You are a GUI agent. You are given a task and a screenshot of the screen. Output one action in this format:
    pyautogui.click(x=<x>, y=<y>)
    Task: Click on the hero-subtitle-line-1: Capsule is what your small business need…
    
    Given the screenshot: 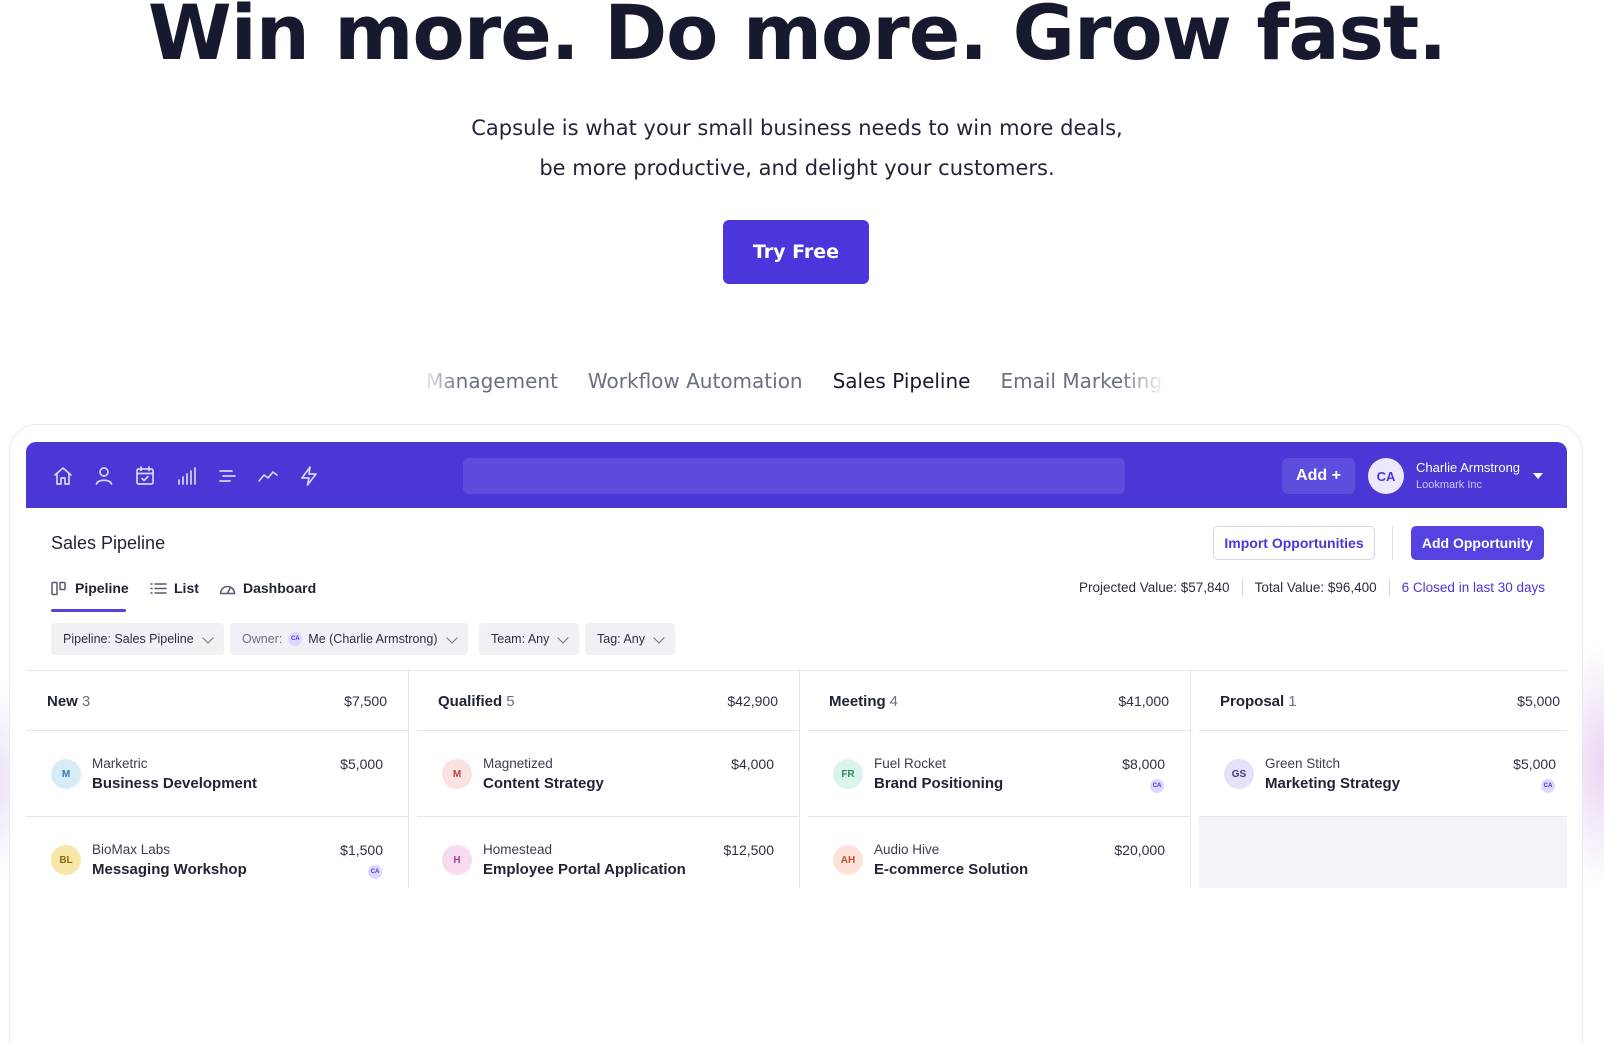 What is the action you would take?
    pyautogui.click(x=797, y=128)
    